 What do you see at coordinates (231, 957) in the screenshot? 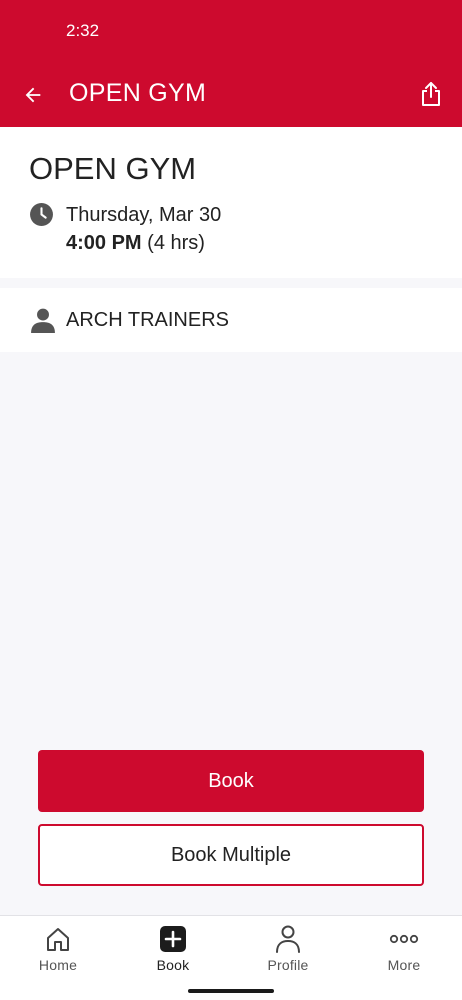
I see `bottom-nav: Home Book Profile More` at bounding box center [231, 957].